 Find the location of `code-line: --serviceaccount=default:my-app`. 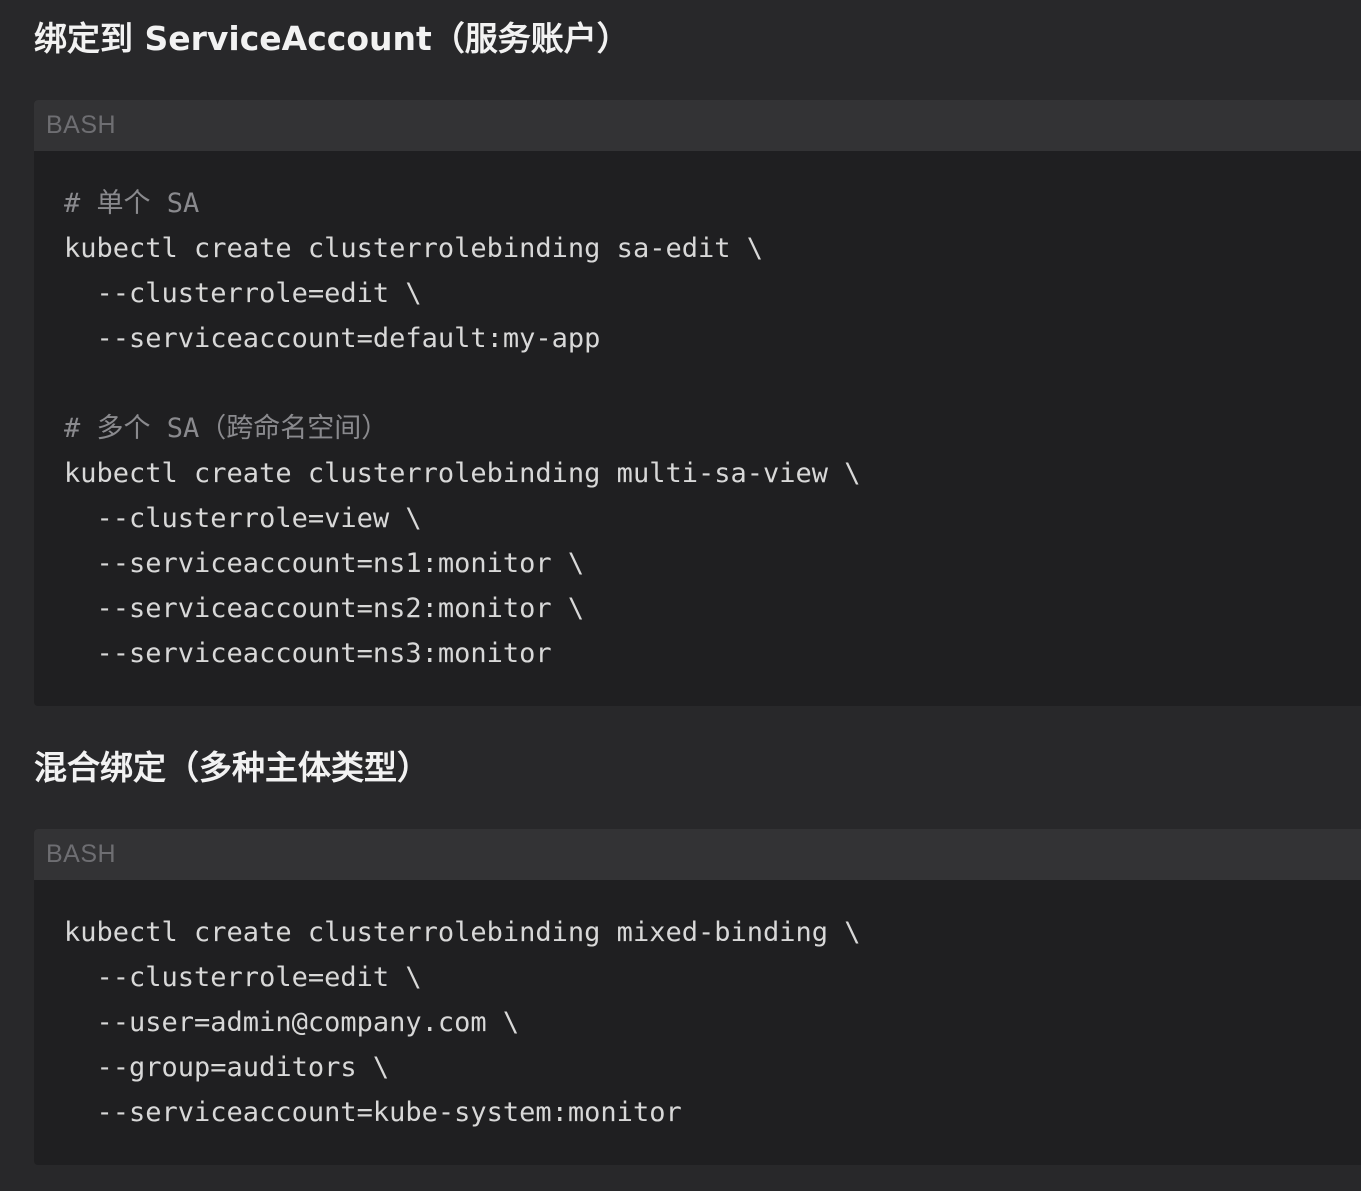

code-line: --serviceaccount=default:my-app is located at coordinates (332, 338).